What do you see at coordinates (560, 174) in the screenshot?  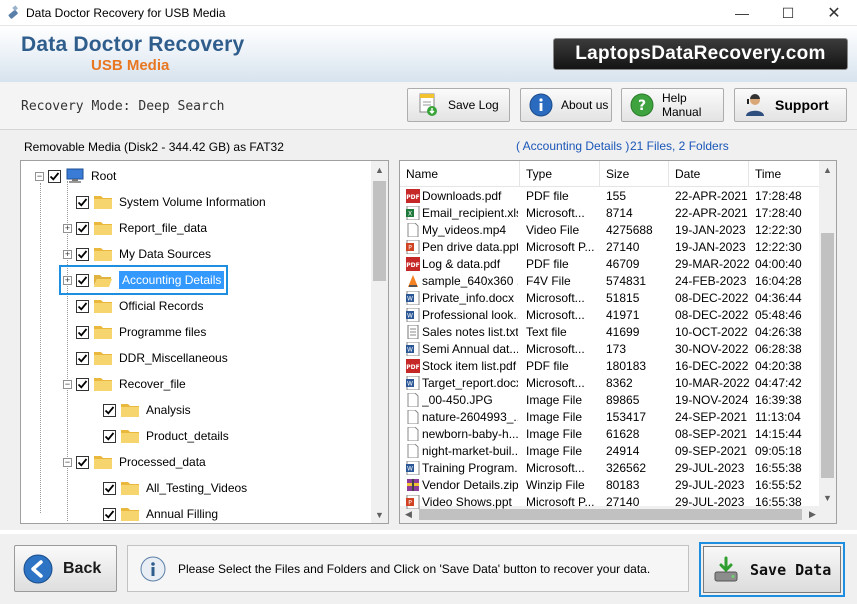 I see `column-header: Type` at bounding box center [560, 174].